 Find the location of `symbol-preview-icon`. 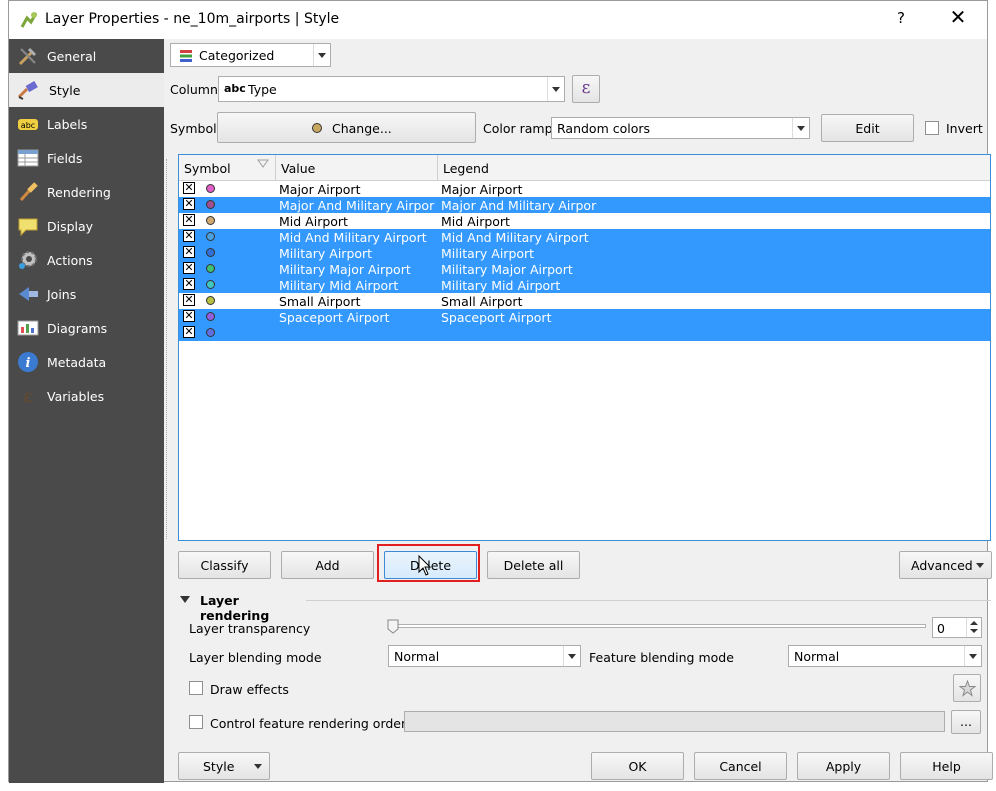

symbol-preview-icon is located at coordinates (317, 128).